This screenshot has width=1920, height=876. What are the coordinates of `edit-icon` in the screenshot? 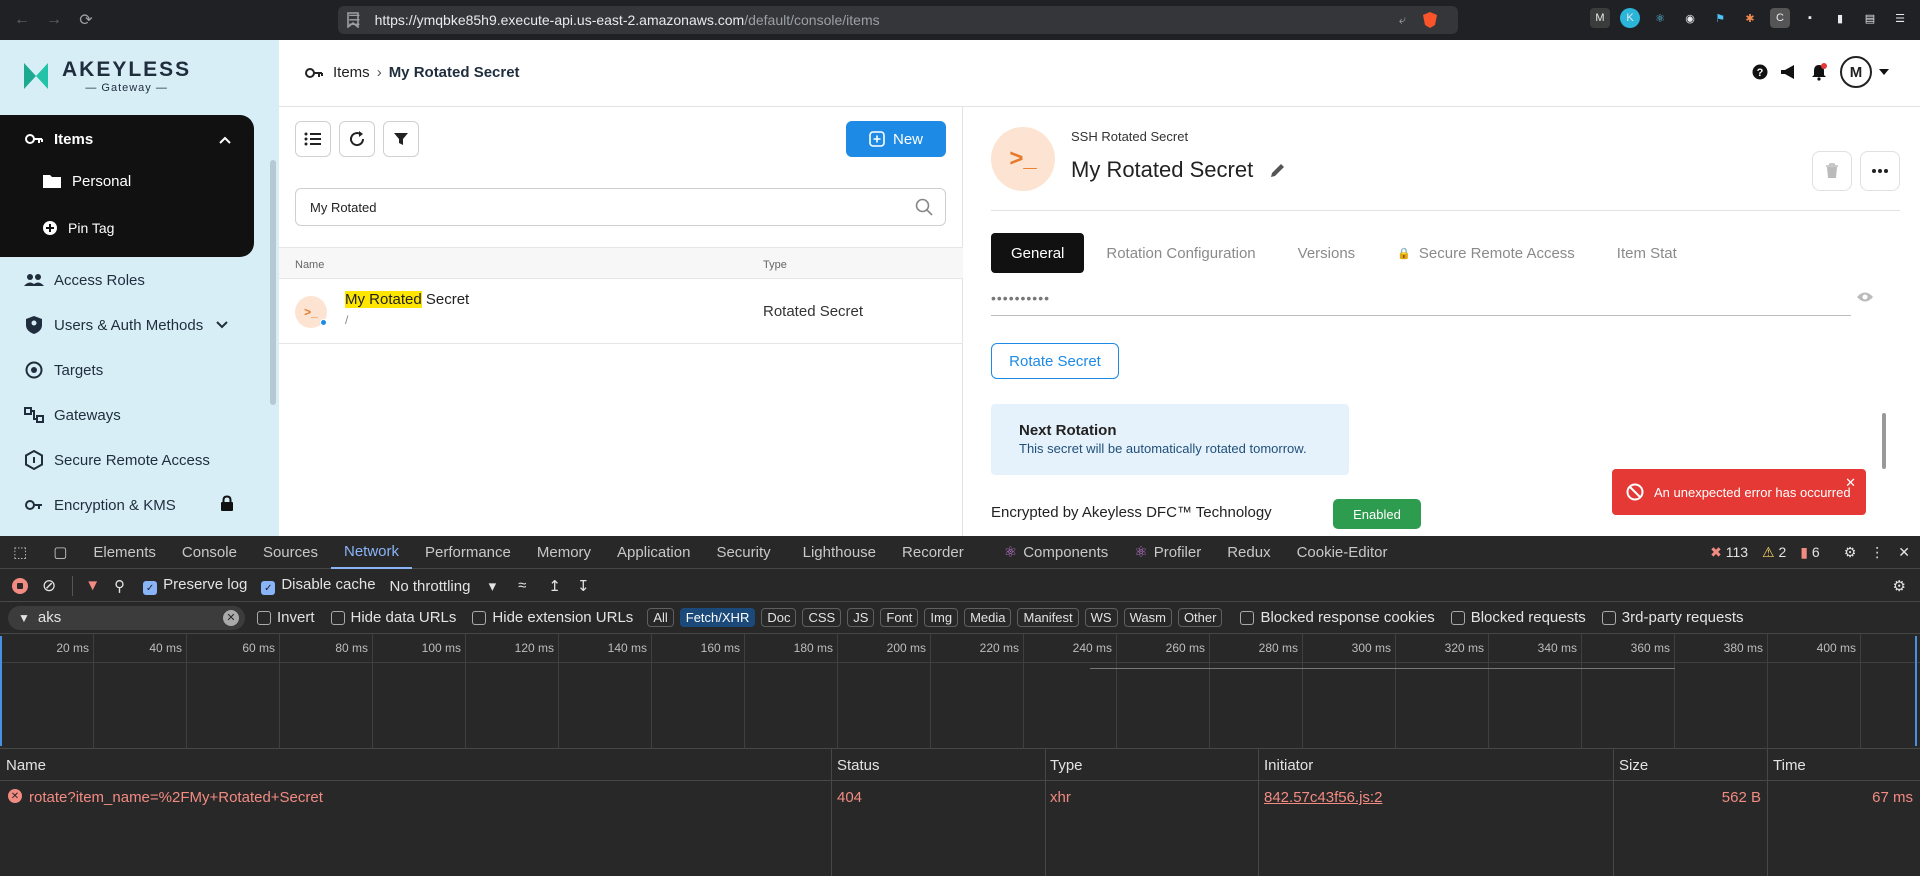 It's located at (1278, 170).